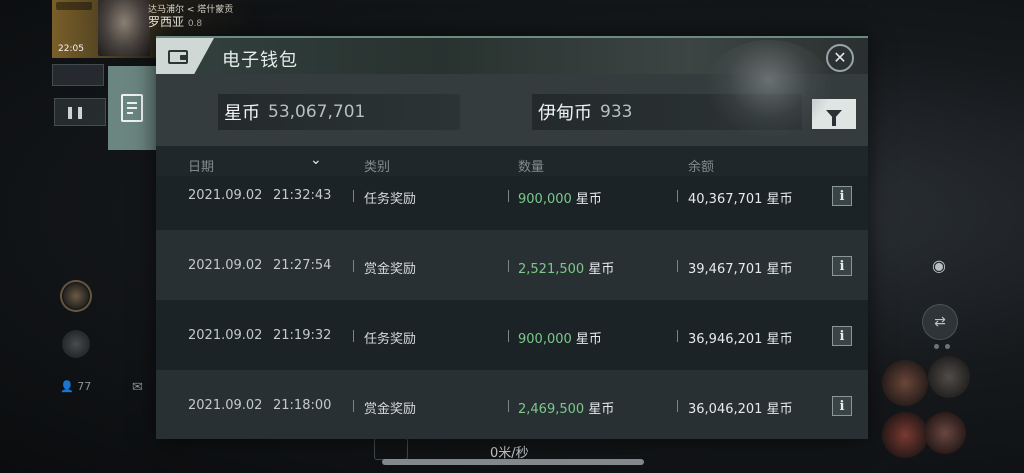  Describe the element at coordinates (740, 269) in the screenshot. I see `row-balance: 39,467,701 星币` at that location.